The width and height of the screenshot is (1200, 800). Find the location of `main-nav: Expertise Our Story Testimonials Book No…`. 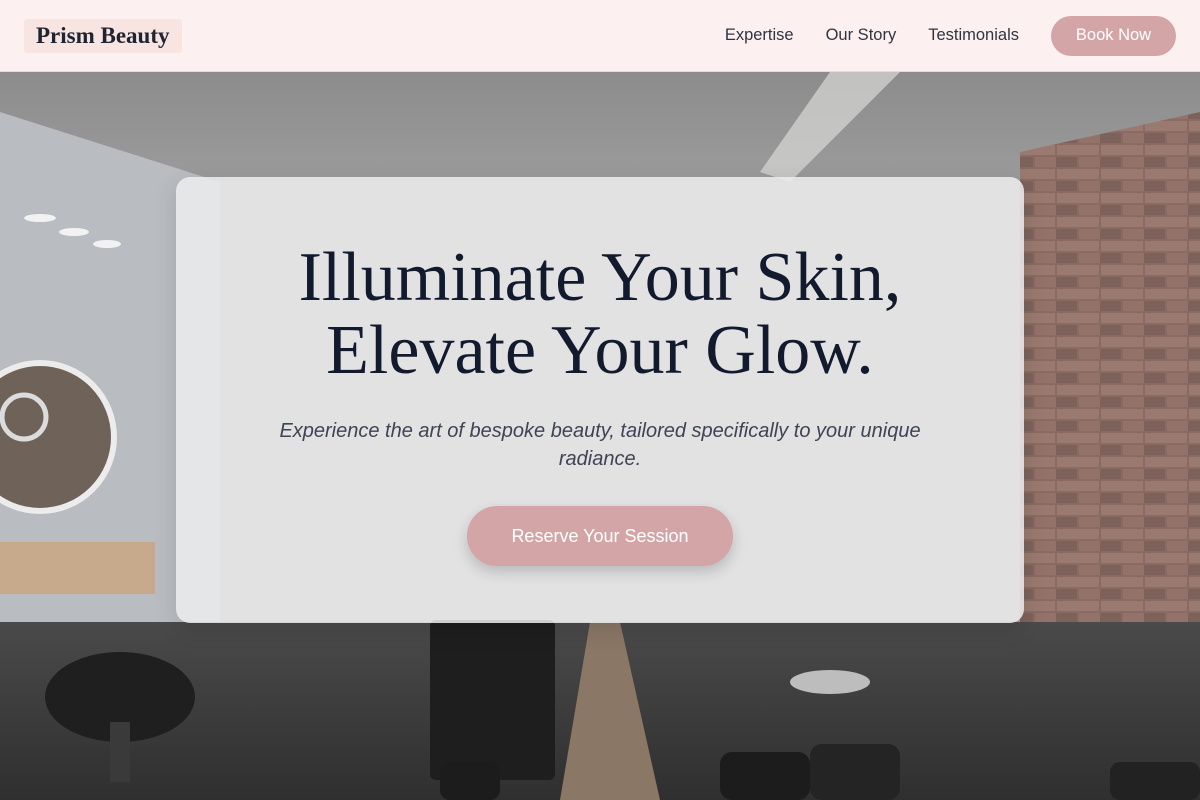

main-nav: Expertise Our Story Testimonials Book No… is located at coordinates (950, 35).